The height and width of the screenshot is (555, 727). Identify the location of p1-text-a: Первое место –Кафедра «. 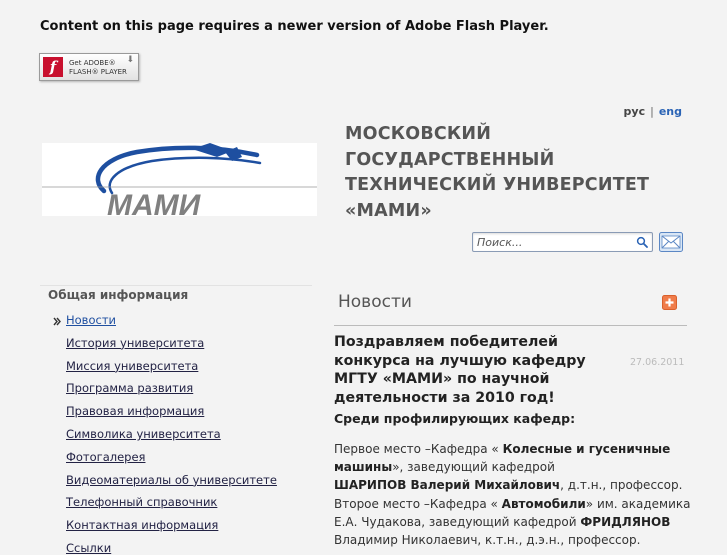
(418, 449).